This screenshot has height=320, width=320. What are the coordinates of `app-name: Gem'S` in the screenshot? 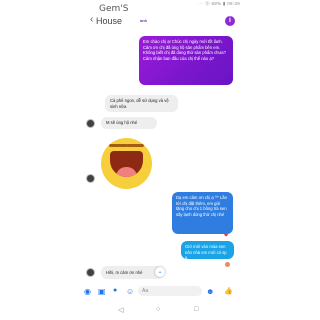 It's located at (114, 9).